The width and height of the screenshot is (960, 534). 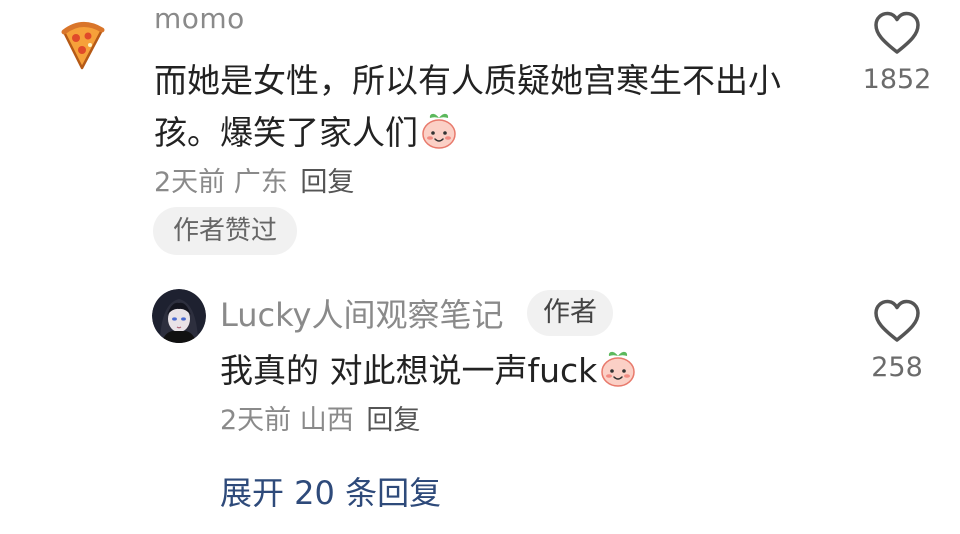 What do you see at coordinates (897, 79) in the screenshot?
I see `like-count: 1852` at bounding box center [897, 79].